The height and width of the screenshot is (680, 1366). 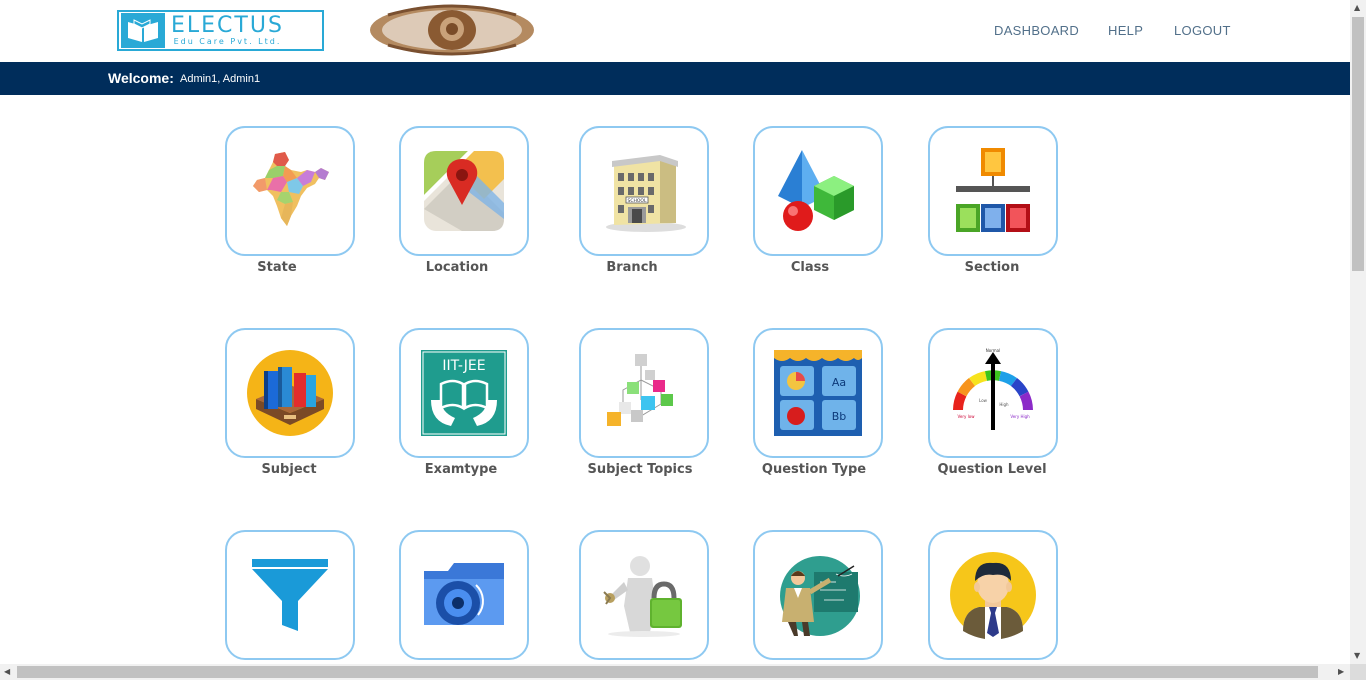 I want to click on tile-examtype: IIT-JEE, so click(x=464, y=393).